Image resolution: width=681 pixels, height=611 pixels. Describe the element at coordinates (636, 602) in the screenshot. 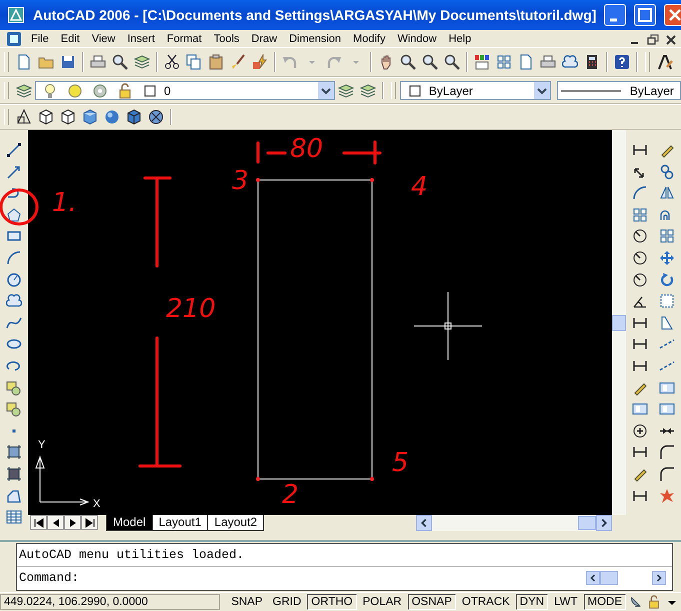

I see `satellite-icon` at that location.